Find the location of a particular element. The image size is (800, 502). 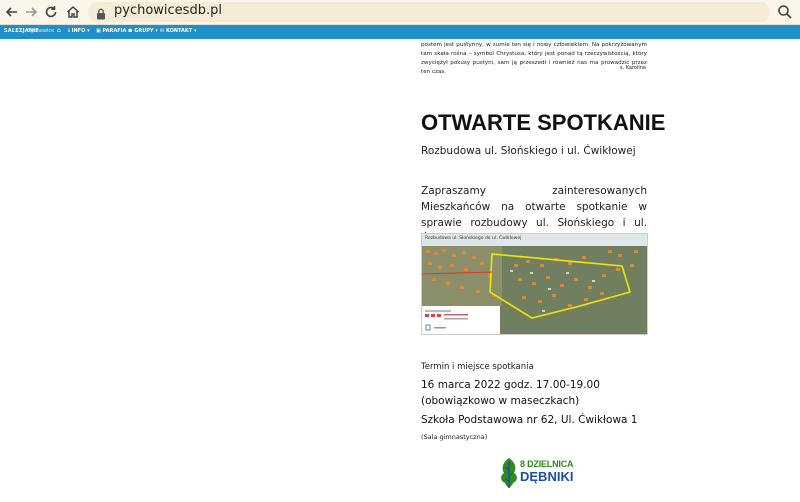

meeting-place: Szkoła Podstawowa nr 62, Ul. Ćwikłowa 1 is located at coordinates (529, 420).